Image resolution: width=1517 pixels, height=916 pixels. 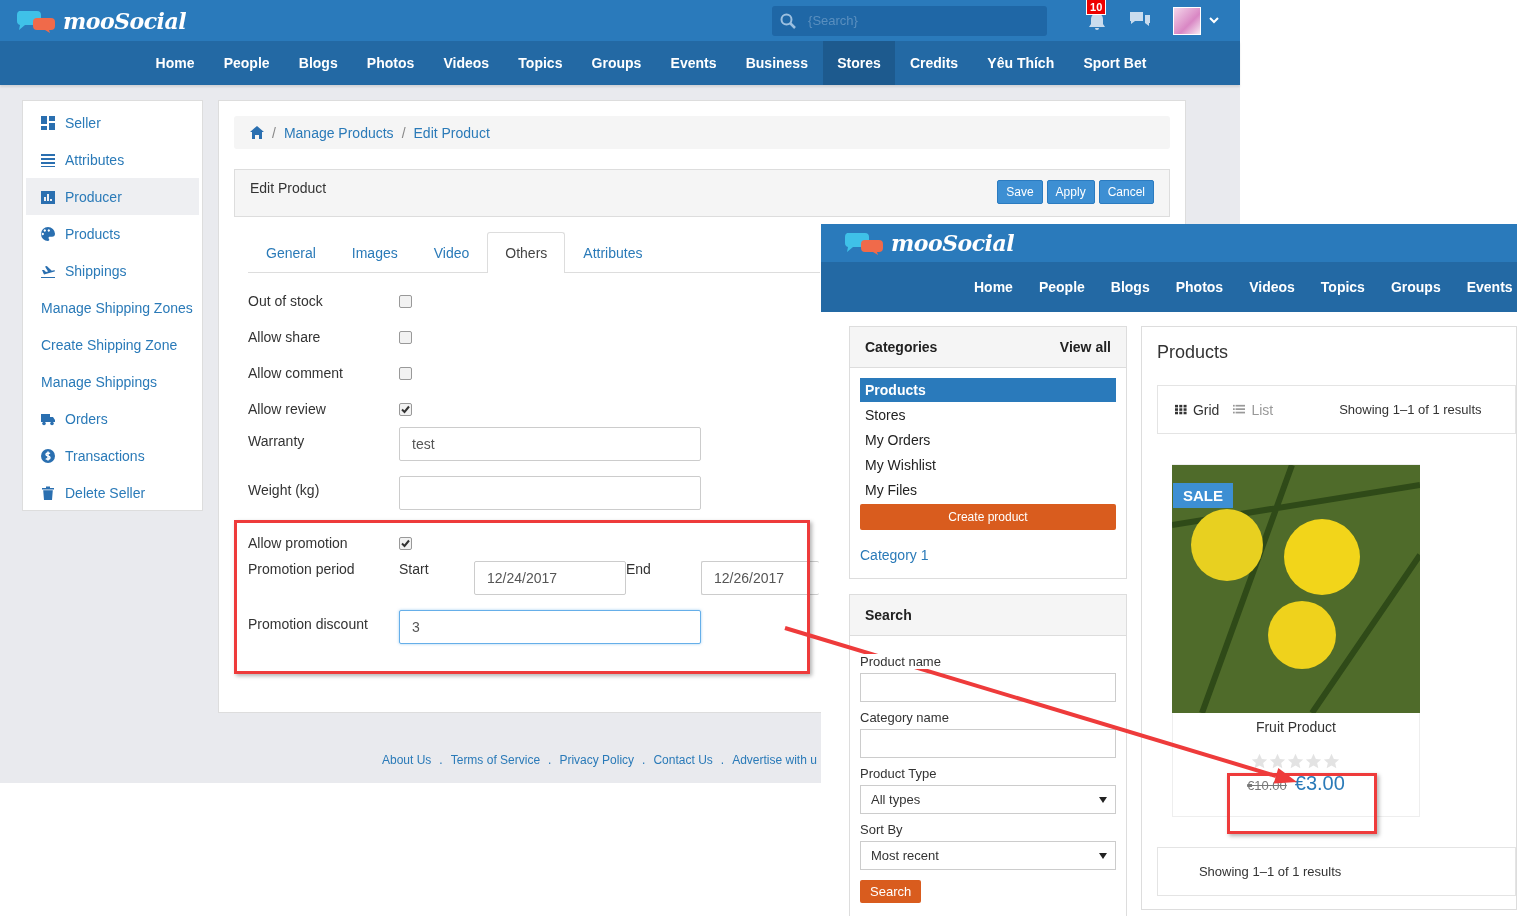 What do you see at coordinates (988, 390) in the screenshot?
I see `category-item: Products` at bounding box center [988, 390].